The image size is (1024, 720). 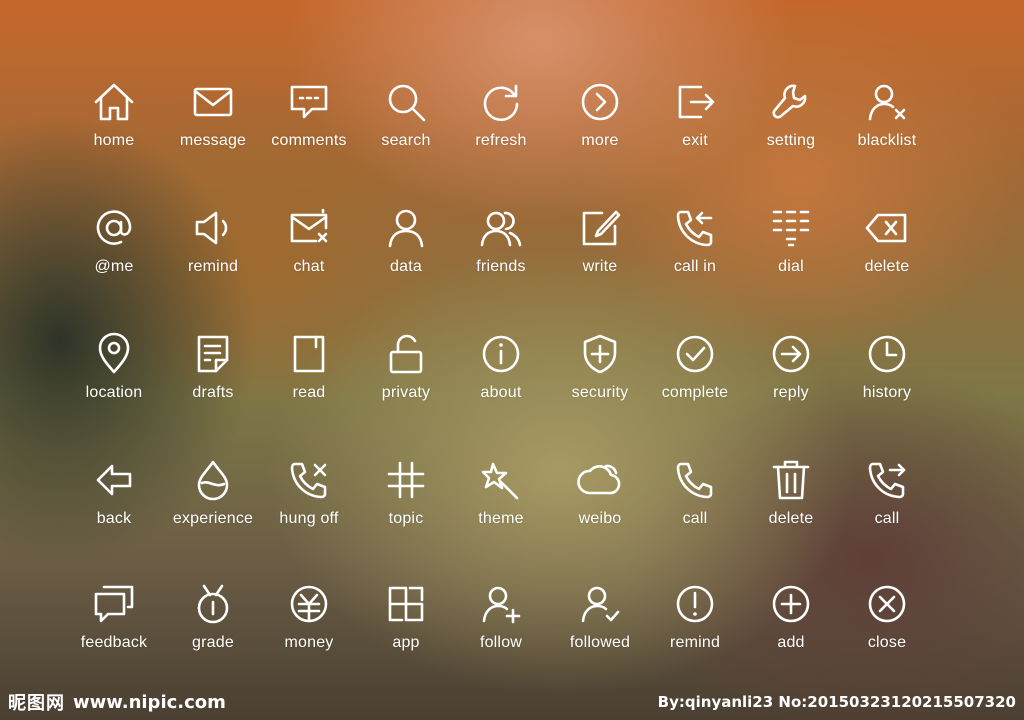 I want to click on icon-tile-blacklist: blacklist, so click(x=887, y=123).